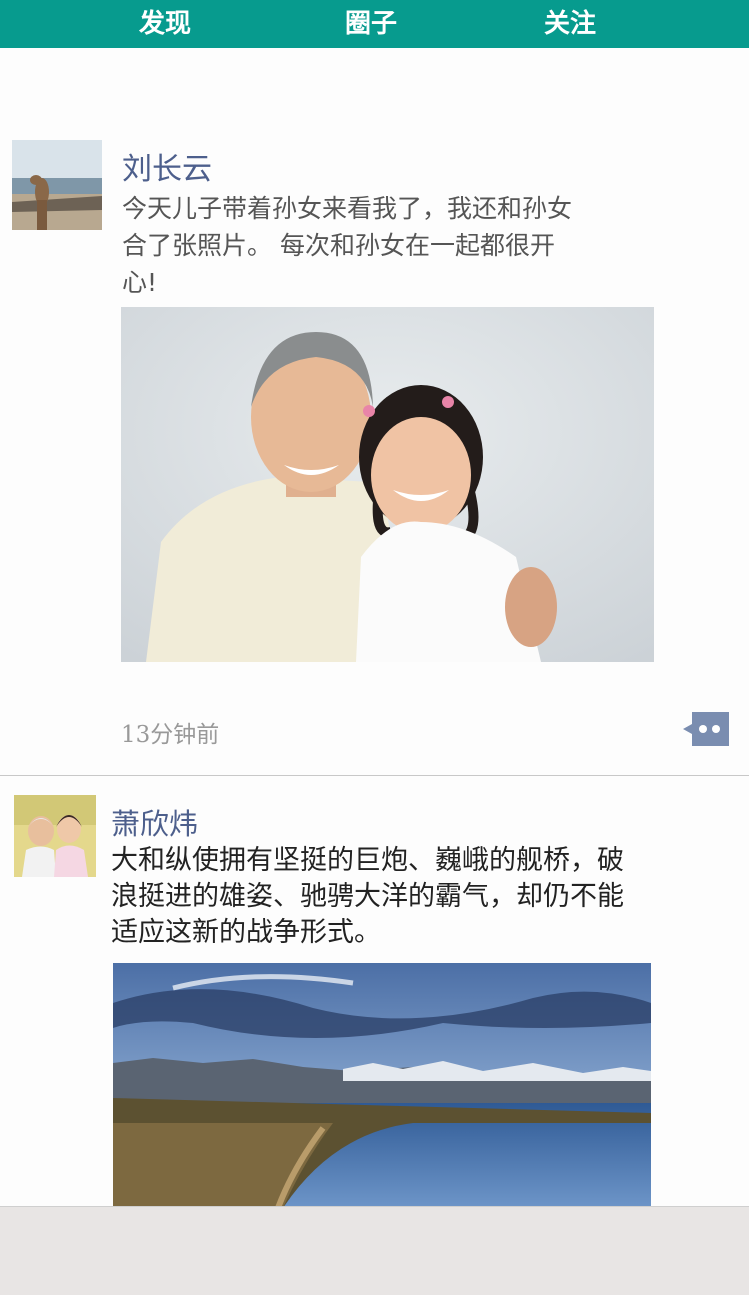  I want to click on post-divider, so click(374, 775).